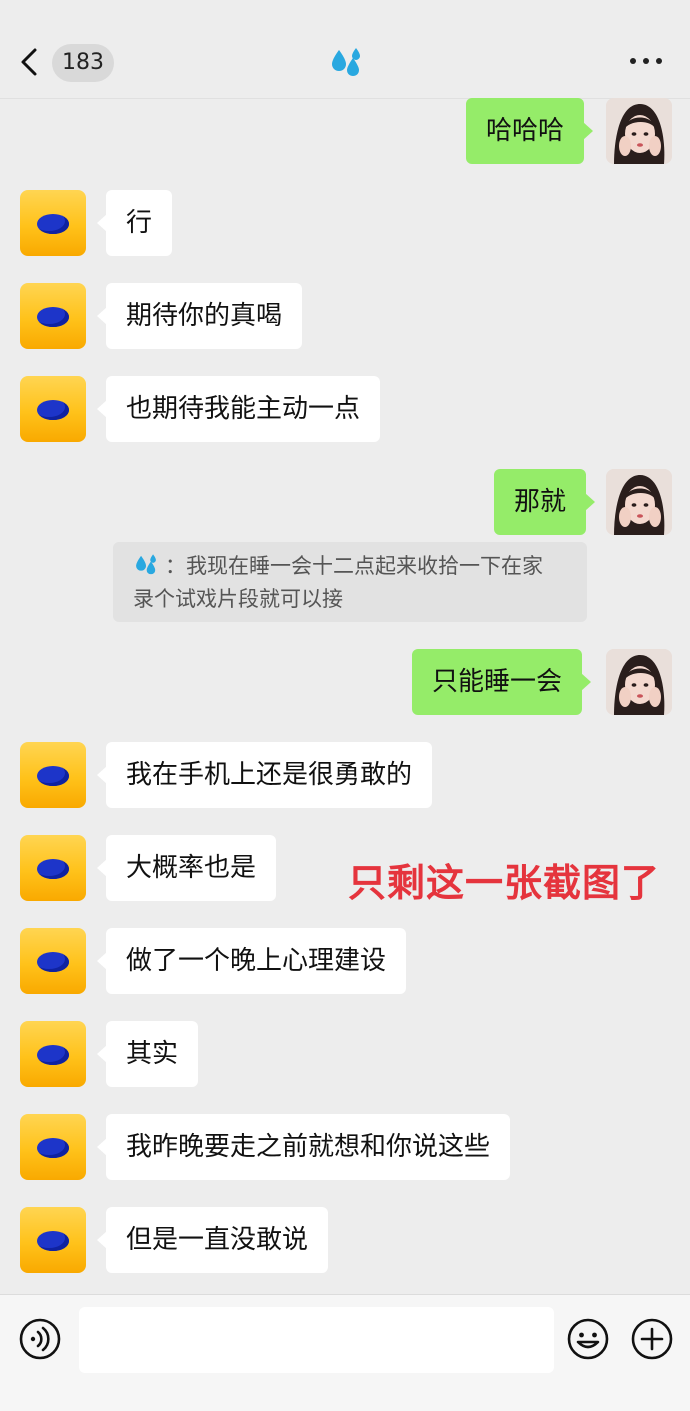  Describe the element at coordinates (83, 63) in the screenshot. I see `unread-count-badge: 183` at that location.